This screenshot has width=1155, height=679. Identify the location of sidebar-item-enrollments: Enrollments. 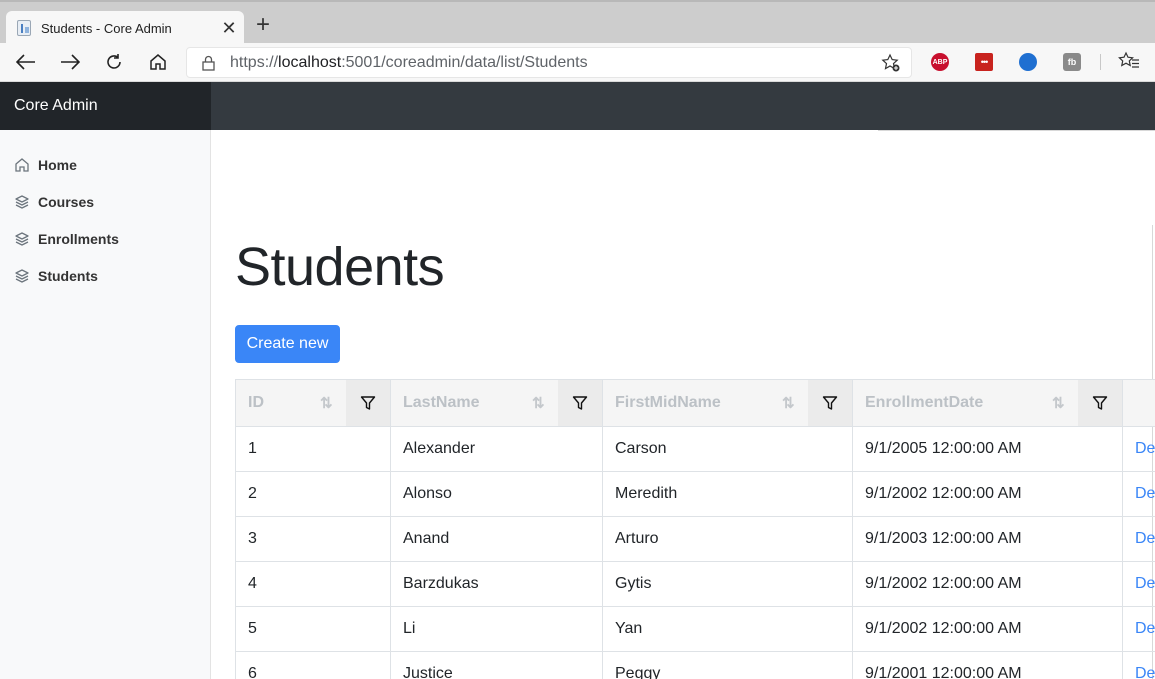
(66, 239).